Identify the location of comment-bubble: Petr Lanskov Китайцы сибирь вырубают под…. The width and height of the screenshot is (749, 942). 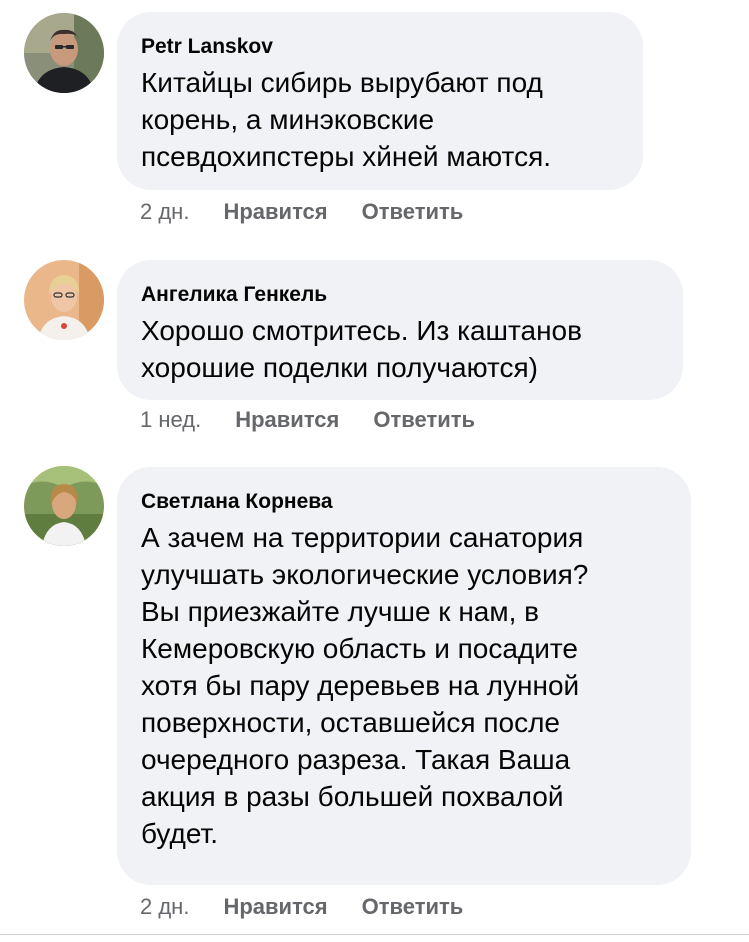
(380, 101).